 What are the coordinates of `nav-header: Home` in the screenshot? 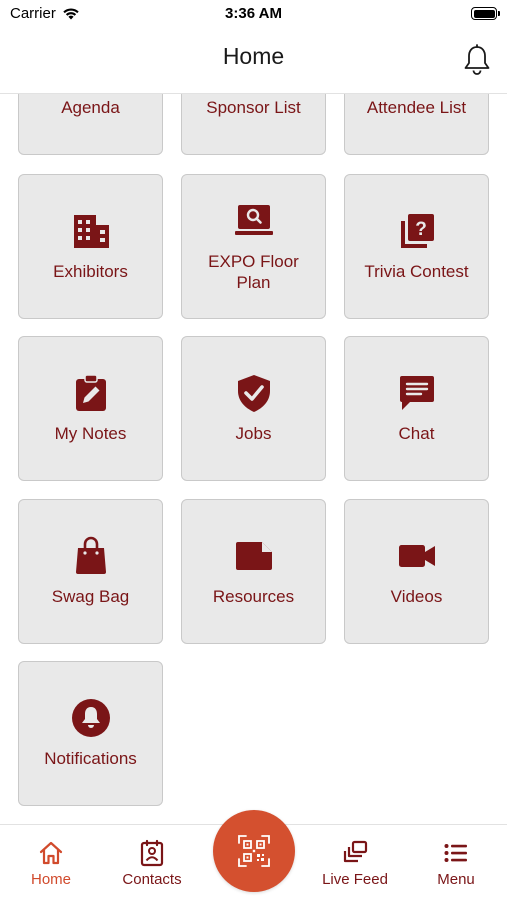 It's located at (253, 62).